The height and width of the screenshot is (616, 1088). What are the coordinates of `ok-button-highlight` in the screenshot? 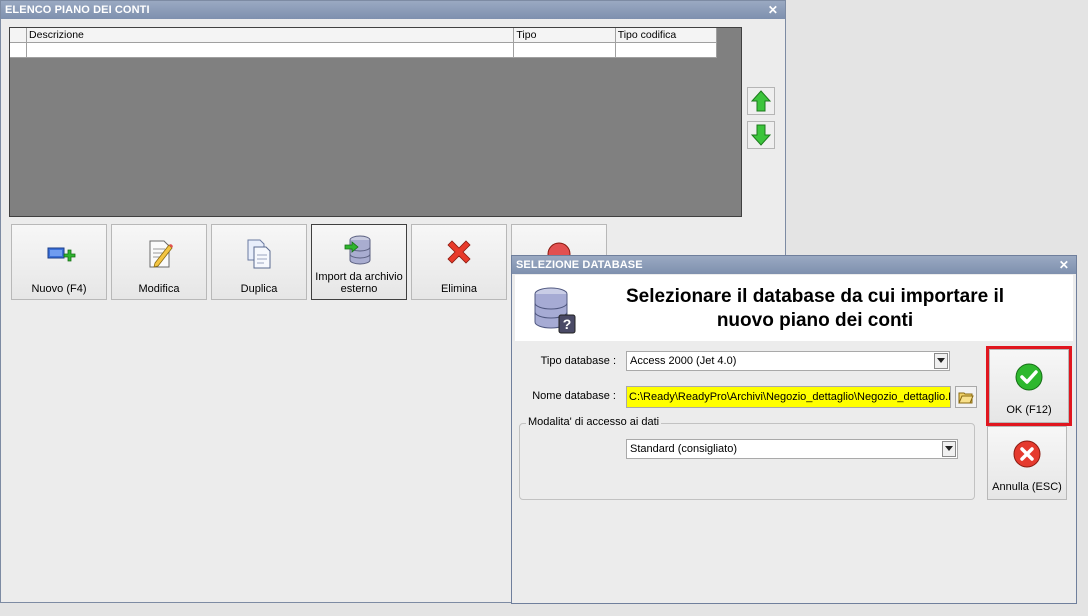 It's located at (1029, 386).